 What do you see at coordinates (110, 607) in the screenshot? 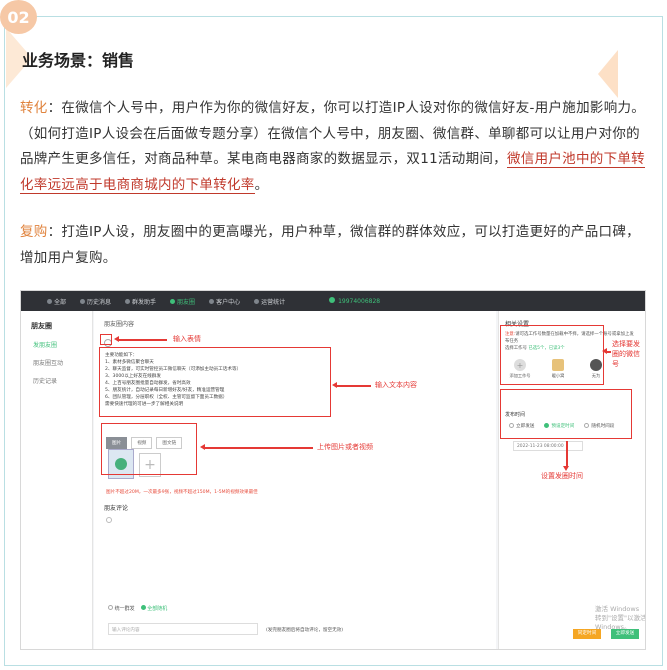
I see `radio-icon` at bounding box center [110, 607].